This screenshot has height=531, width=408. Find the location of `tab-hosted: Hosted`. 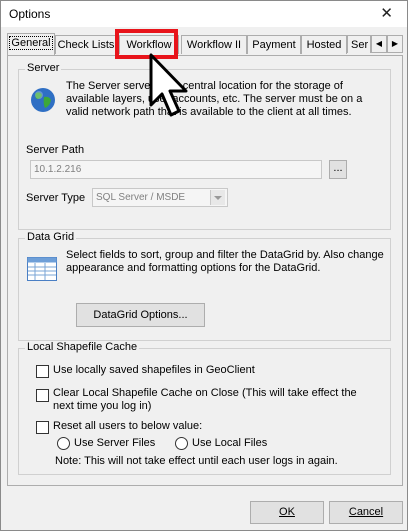

tab-hosted: Hosted is located at coordinates (324, 44).